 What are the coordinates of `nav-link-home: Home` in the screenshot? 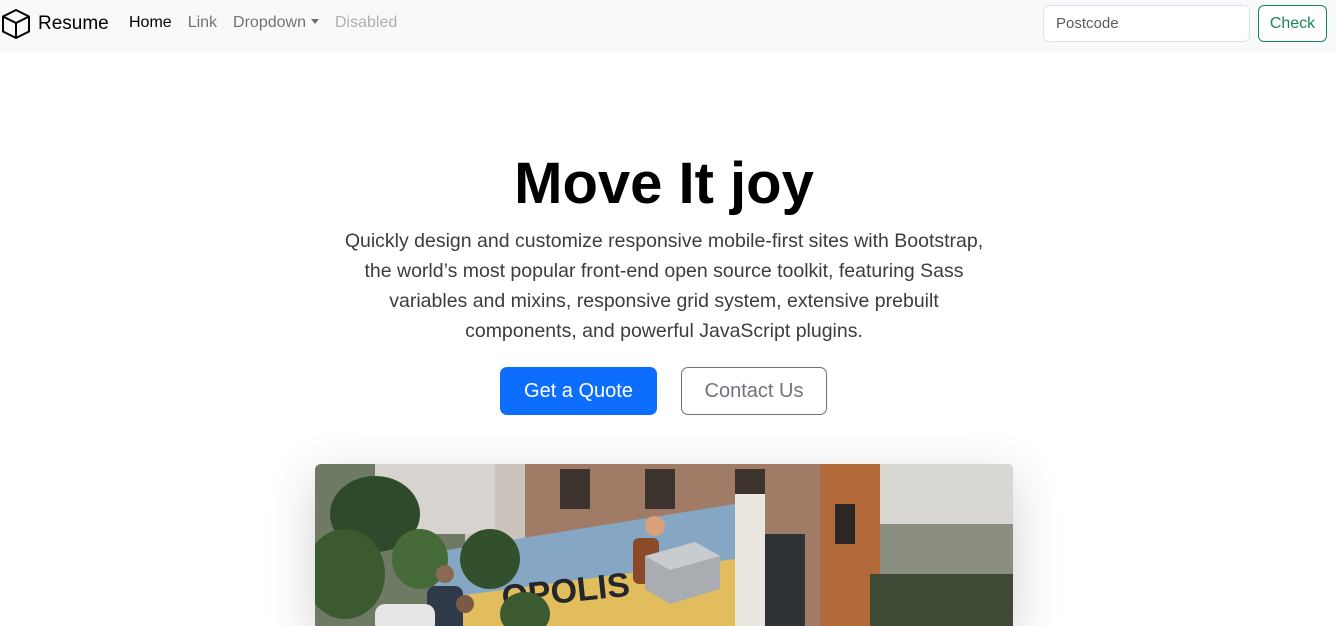 It's located at (150, 23).